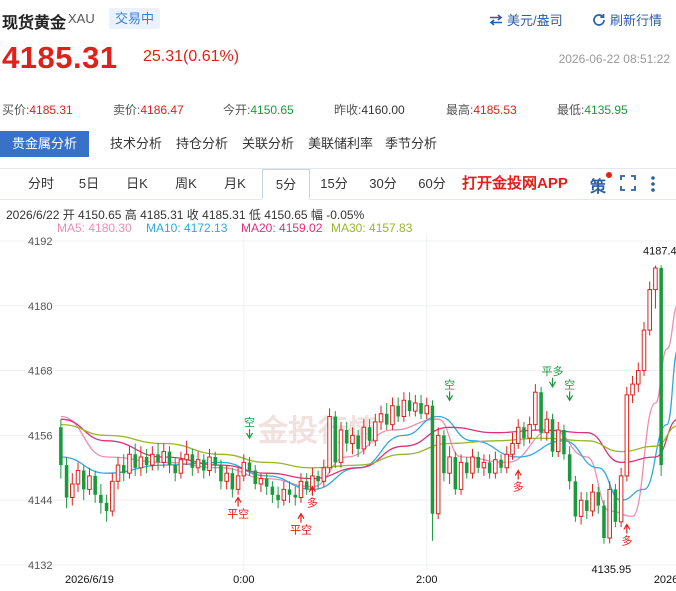 This screenshot has width=676, height=591. Describe the element at coordinates (81, 18) in the screenshot. I see `symbol-label: XAU` at that location.